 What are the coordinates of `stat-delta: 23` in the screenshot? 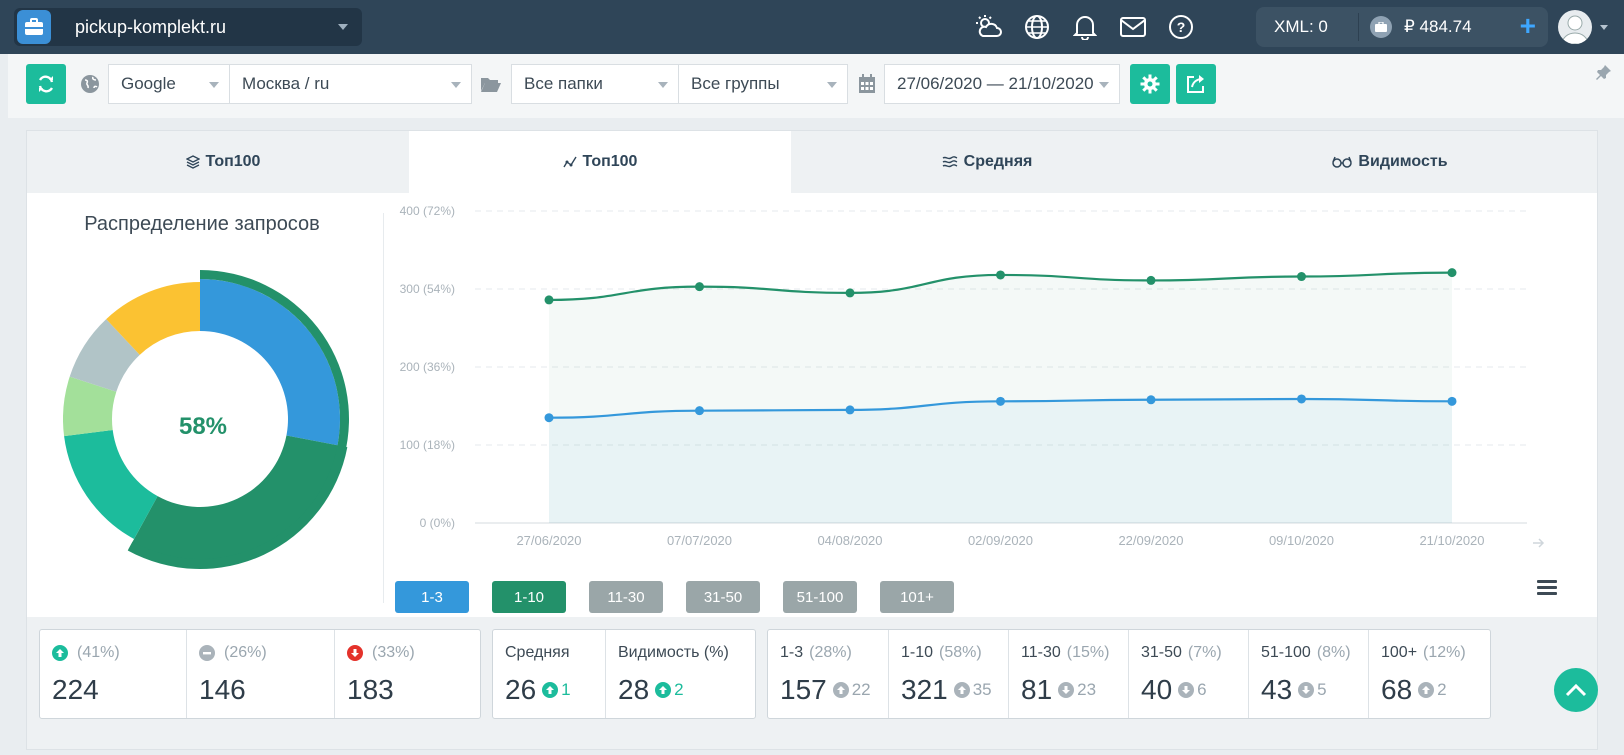 It's located at (1087, 689).